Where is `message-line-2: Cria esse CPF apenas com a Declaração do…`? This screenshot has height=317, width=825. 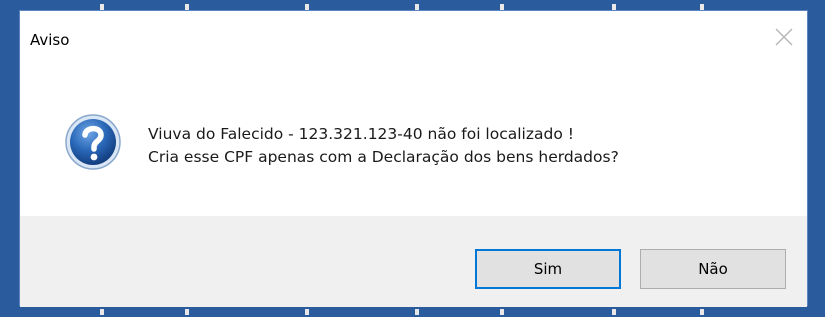
message-line-2: Cria esse CPF apenas com a Declaração do… is located at coordinates (383, 157).